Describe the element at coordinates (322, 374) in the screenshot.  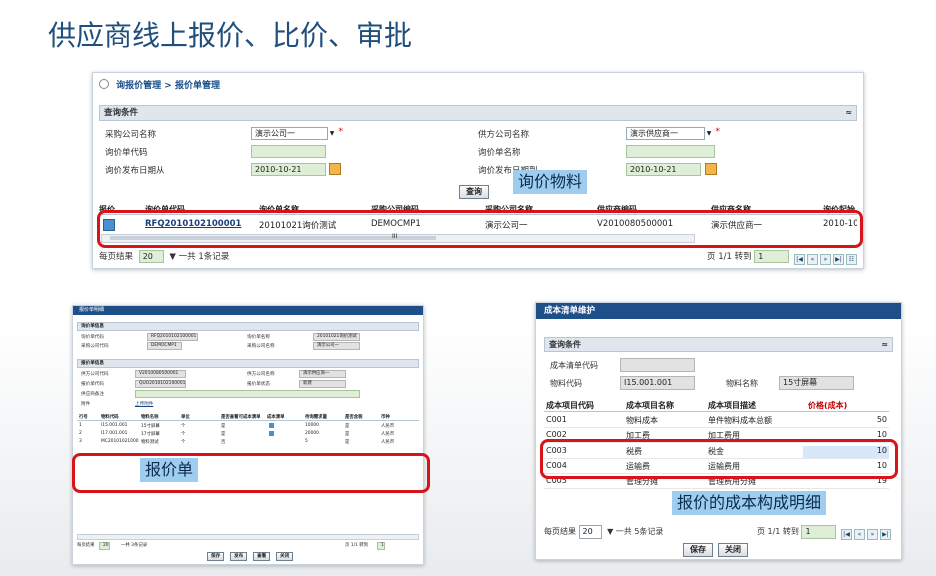
I see `supplier-name-field: 演示供应商一` at that location.